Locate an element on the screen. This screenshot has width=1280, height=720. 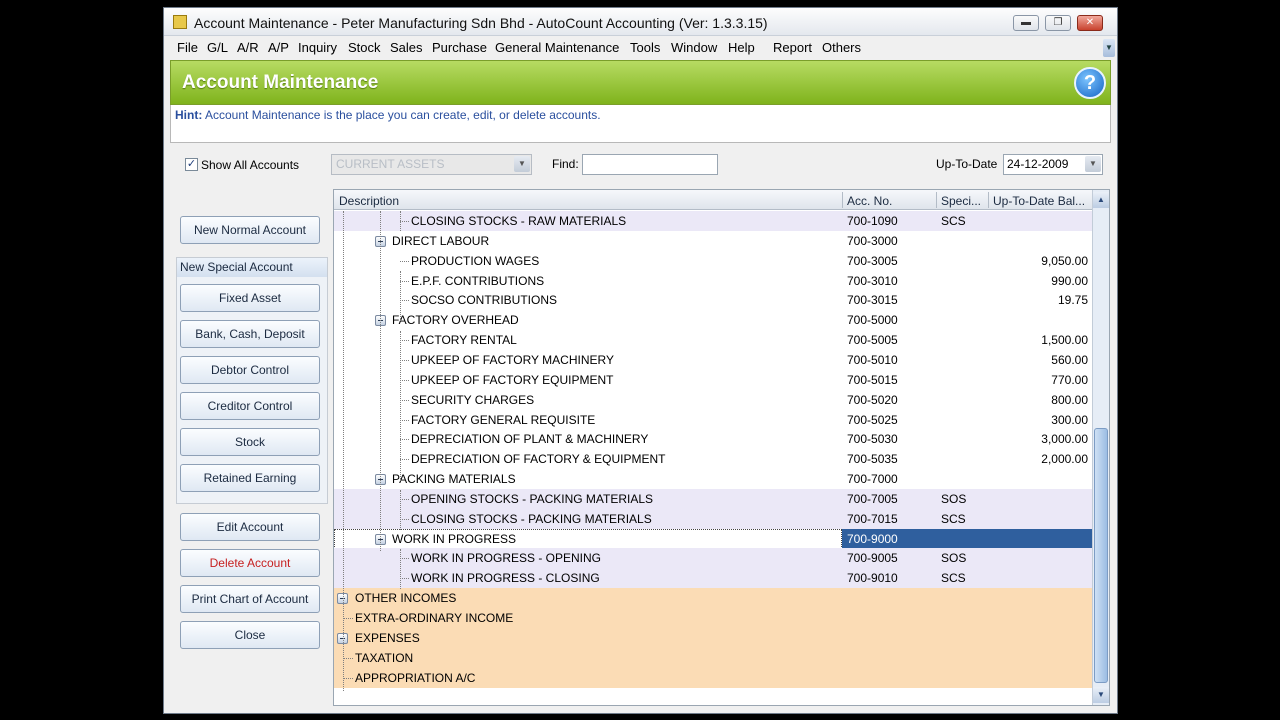
help-icon: ? is located at coordinates (1090, 83).